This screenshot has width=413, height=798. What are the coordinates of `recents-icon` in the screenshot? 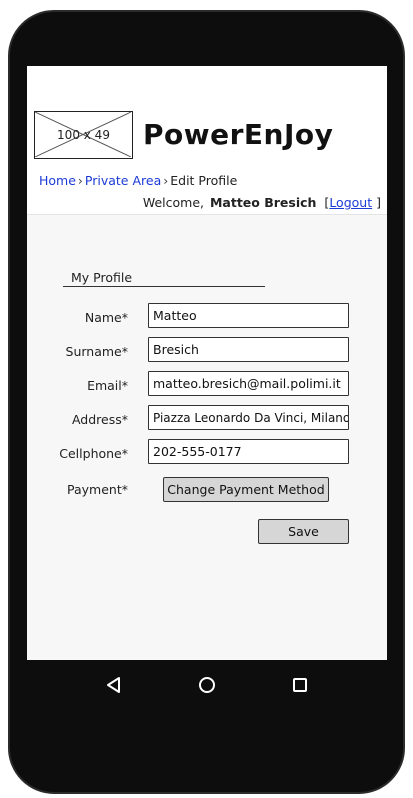 It's located at (300, 685).